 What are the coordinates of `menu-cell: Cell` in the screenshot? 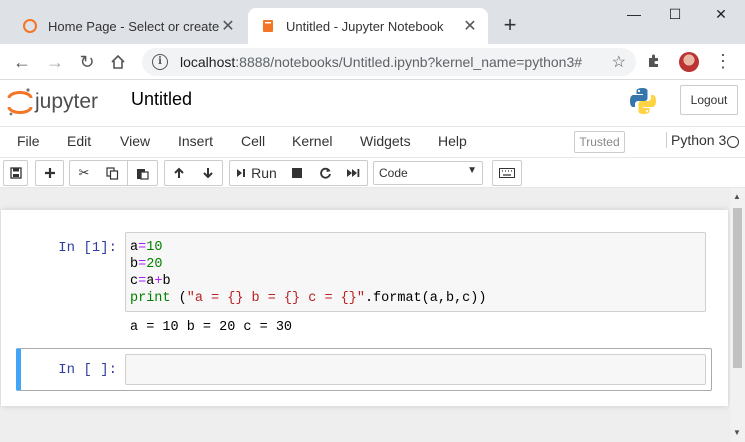 It's located at (253, 141).